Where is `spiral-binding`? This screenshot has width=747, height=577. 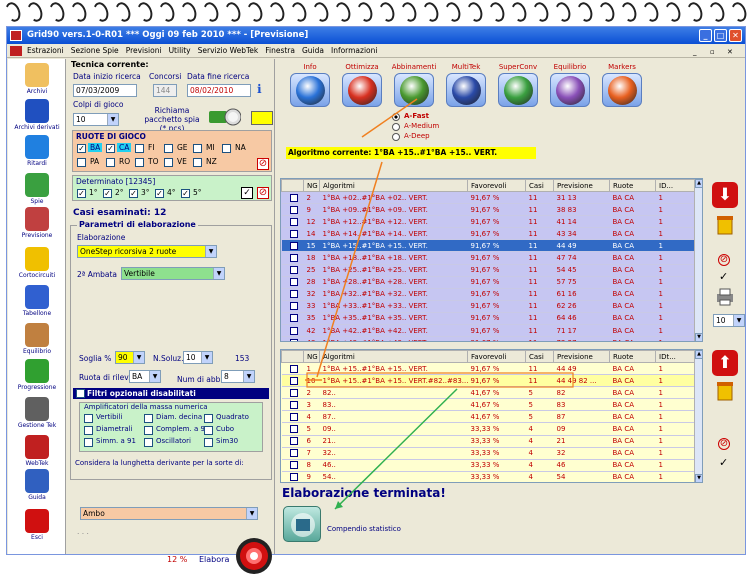 spiral-binding is located at coordinates (373, 13).